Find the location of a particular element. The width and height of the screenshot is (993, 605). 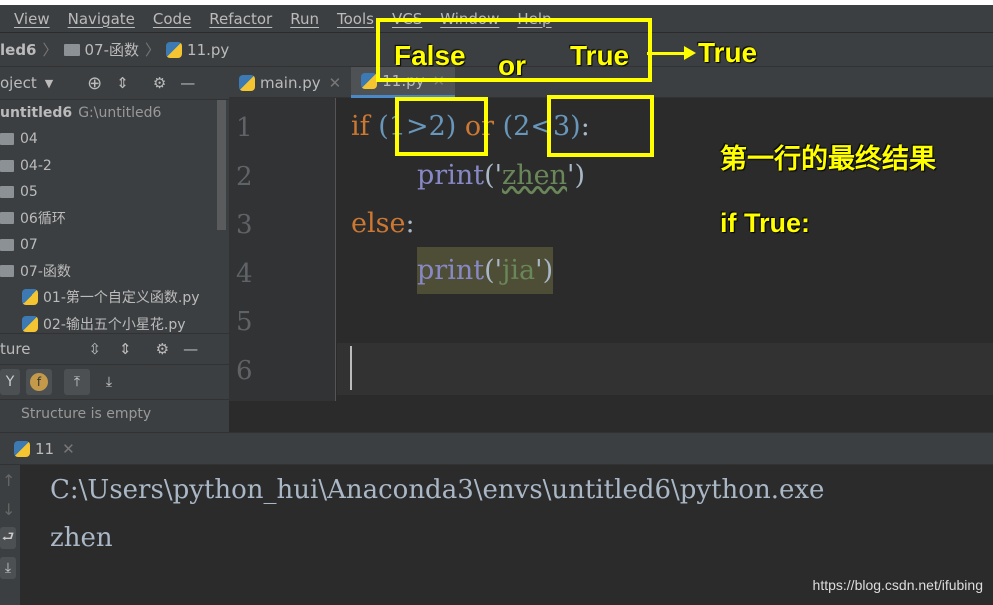

line-number-gutter: 1 2 3 4 5 6 is located at coordinates (282, 249).